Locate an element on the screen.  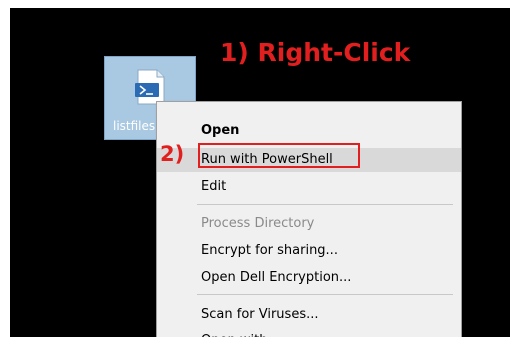
file-name-label: listfiles is located at coordinates (134, 126).